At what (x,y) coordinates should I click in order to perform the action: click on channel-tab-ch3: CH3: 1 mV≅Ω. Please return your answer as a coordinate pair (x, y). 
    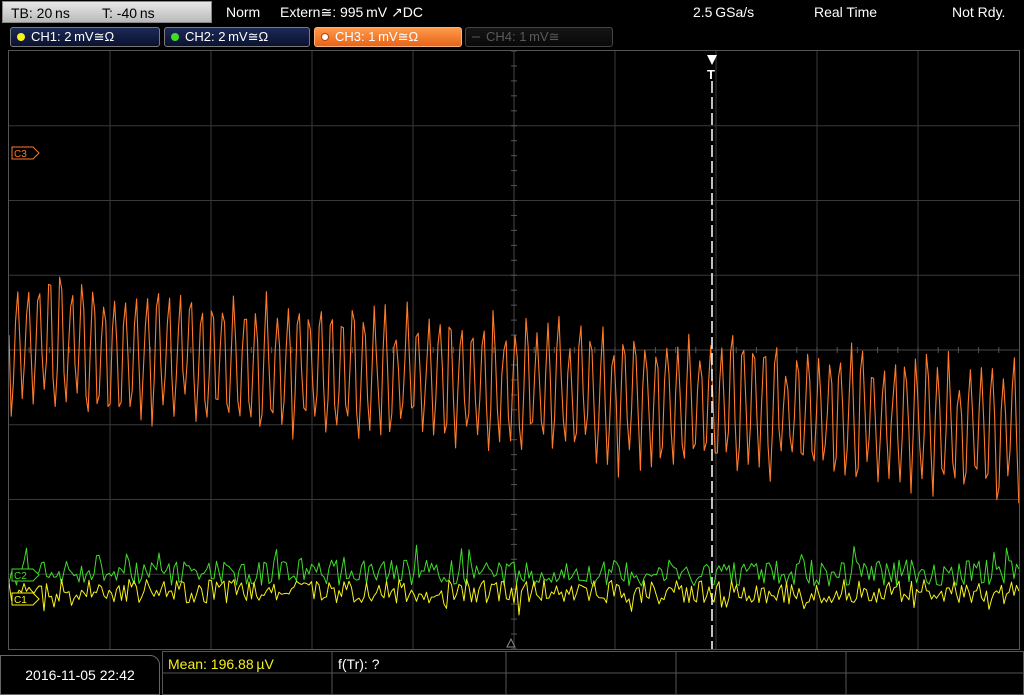
    Looking at the image, I should click on (388, 37).